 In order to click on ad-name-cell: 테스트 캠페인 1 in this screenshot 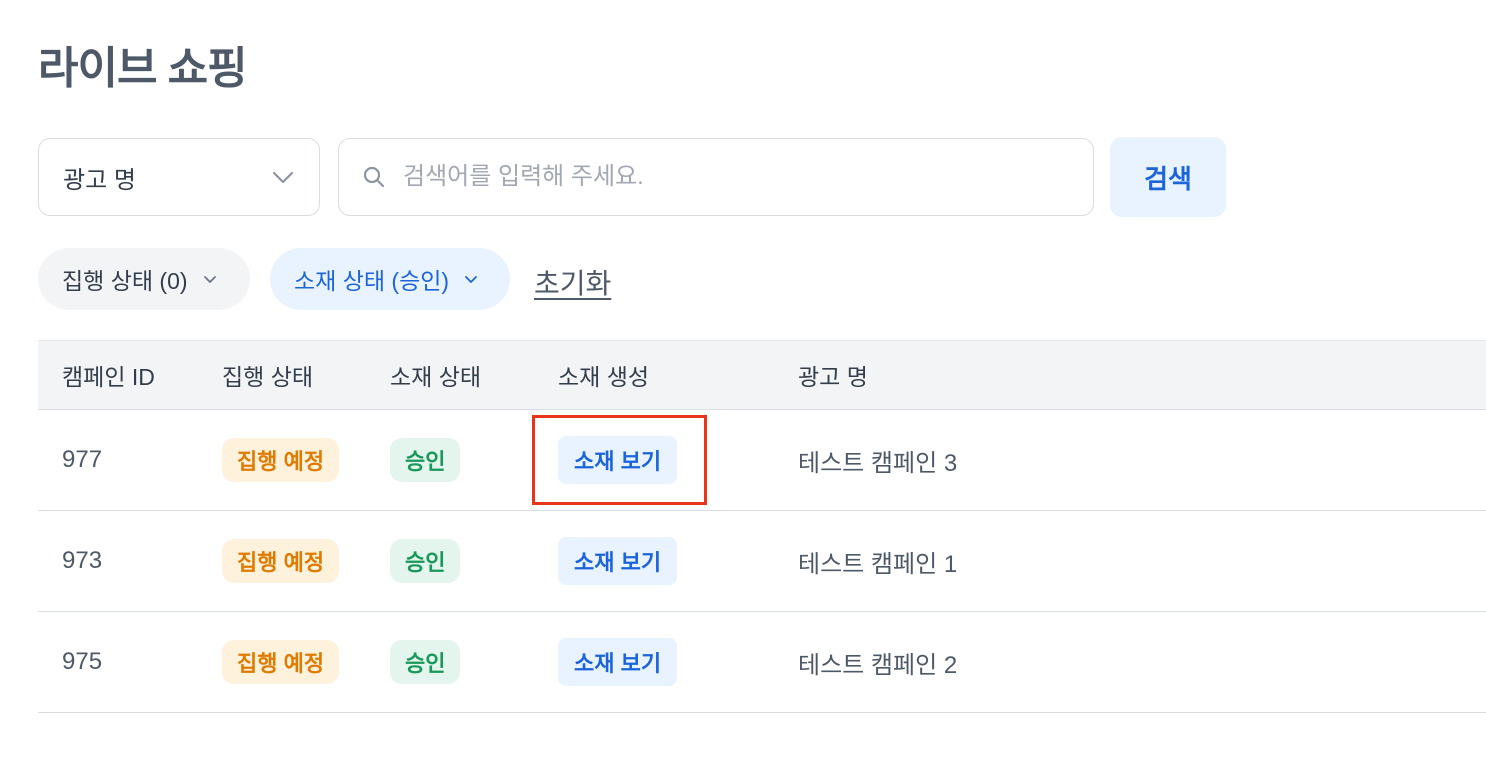, I will do `click(878, 564)`.